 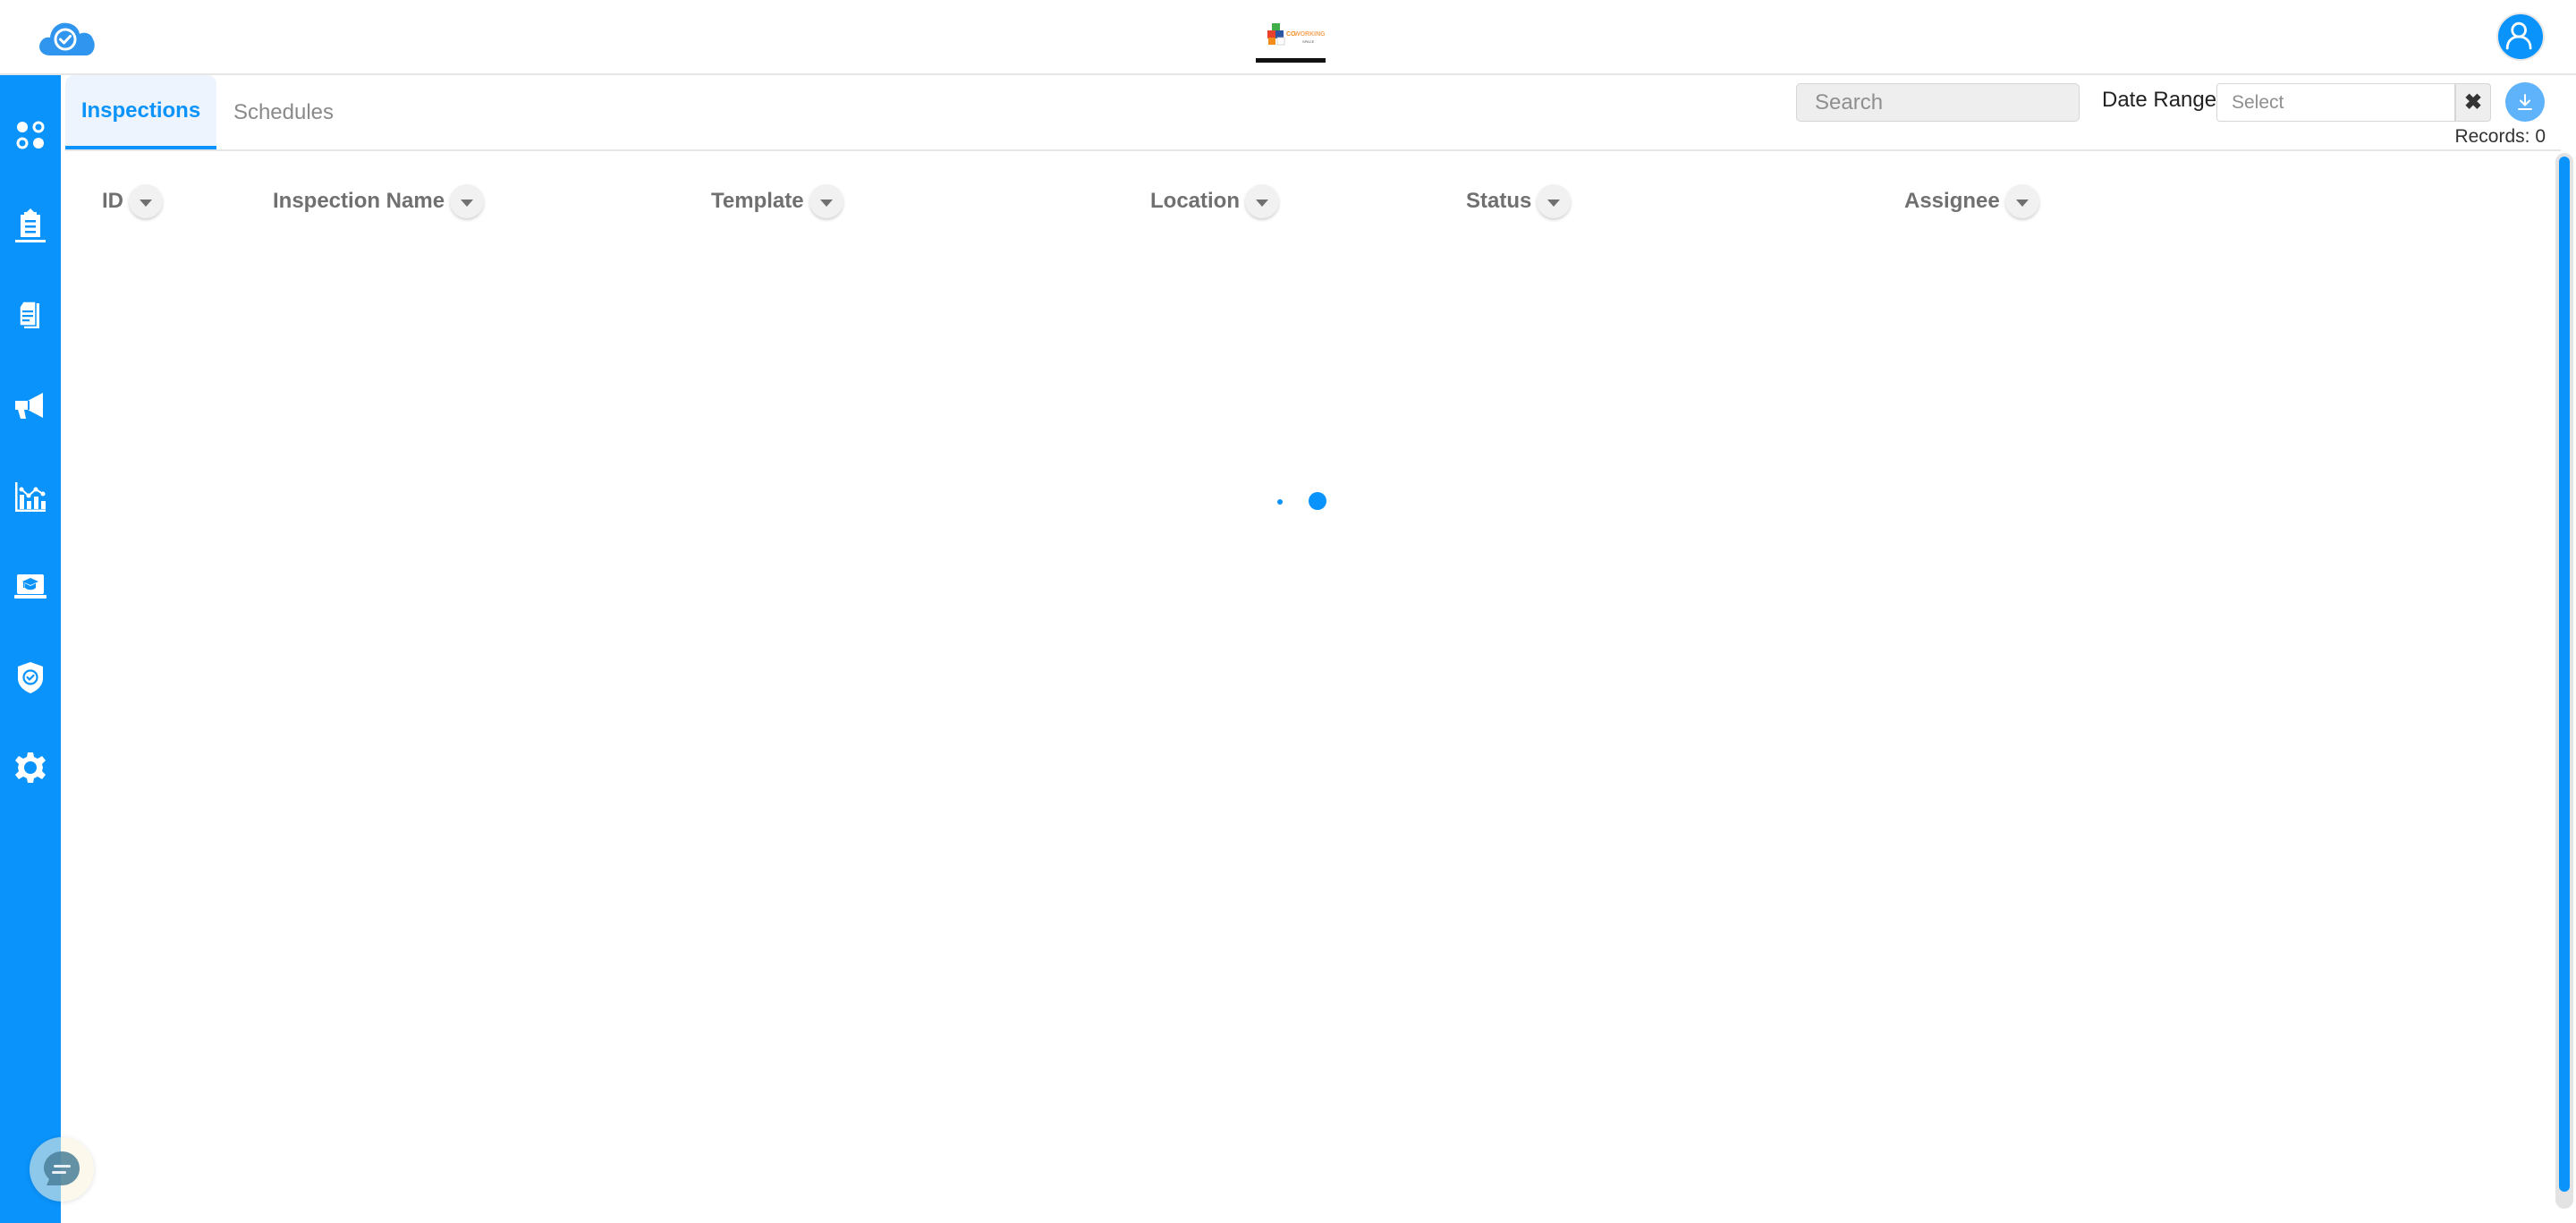 I want to click on column-label: ID, so click(x=112, y=201).